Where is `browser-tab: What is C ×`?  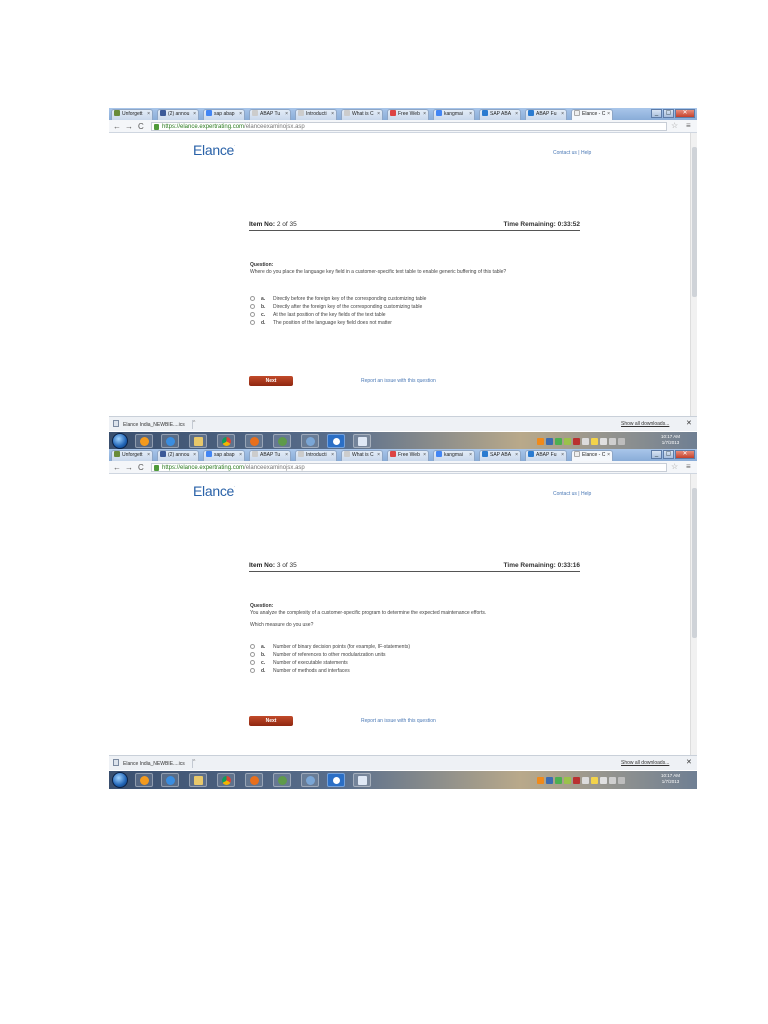 browser-tab: What is C × is located at coordinates (362, 455).